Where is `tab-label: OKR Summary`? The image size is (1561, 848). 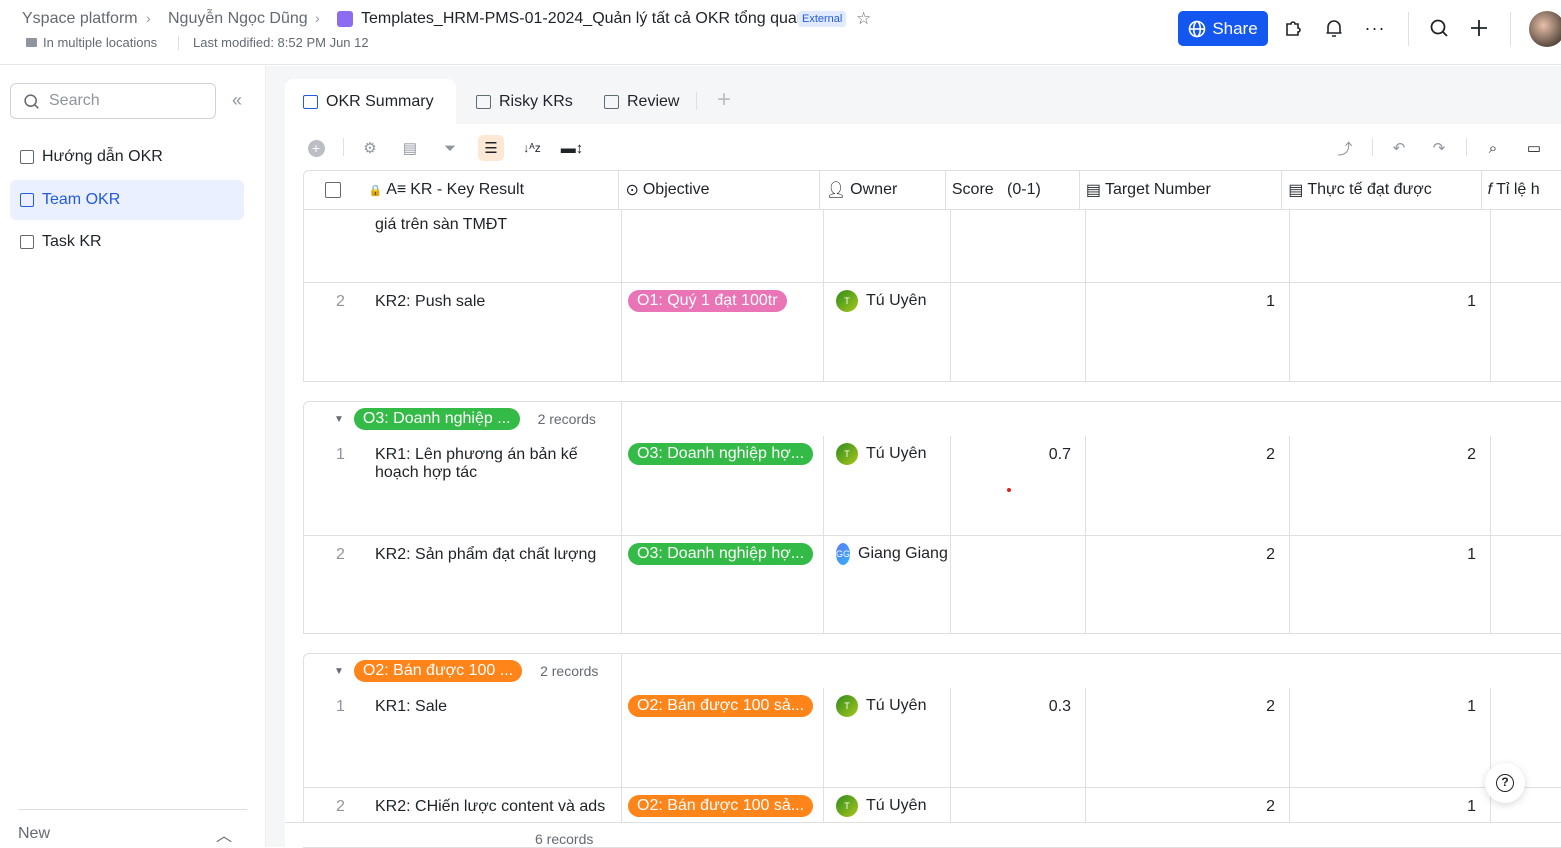 tab-label: OKR Summary is located at coordinates (380, 101).